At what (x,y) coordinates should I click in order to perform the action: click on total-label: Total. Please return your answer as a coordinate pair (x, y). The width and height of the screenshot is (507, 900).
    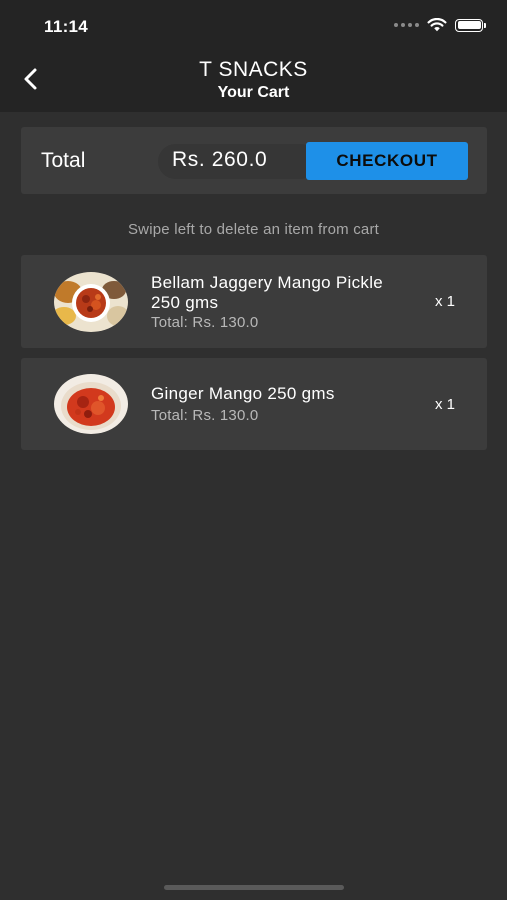
    Looking at the image, I should click on (63, 160).